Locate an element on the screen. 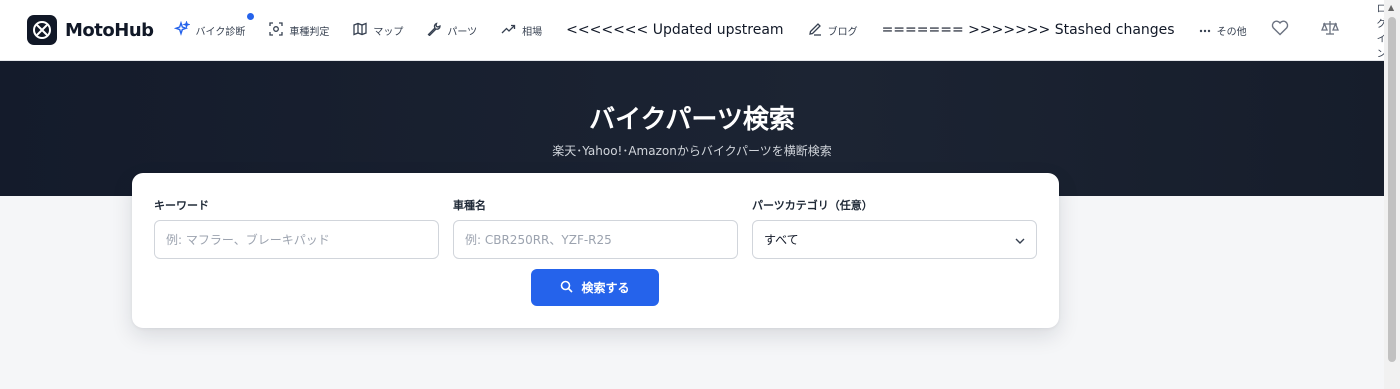  nav-item-map: マップ is located at coordinates (378, 30).